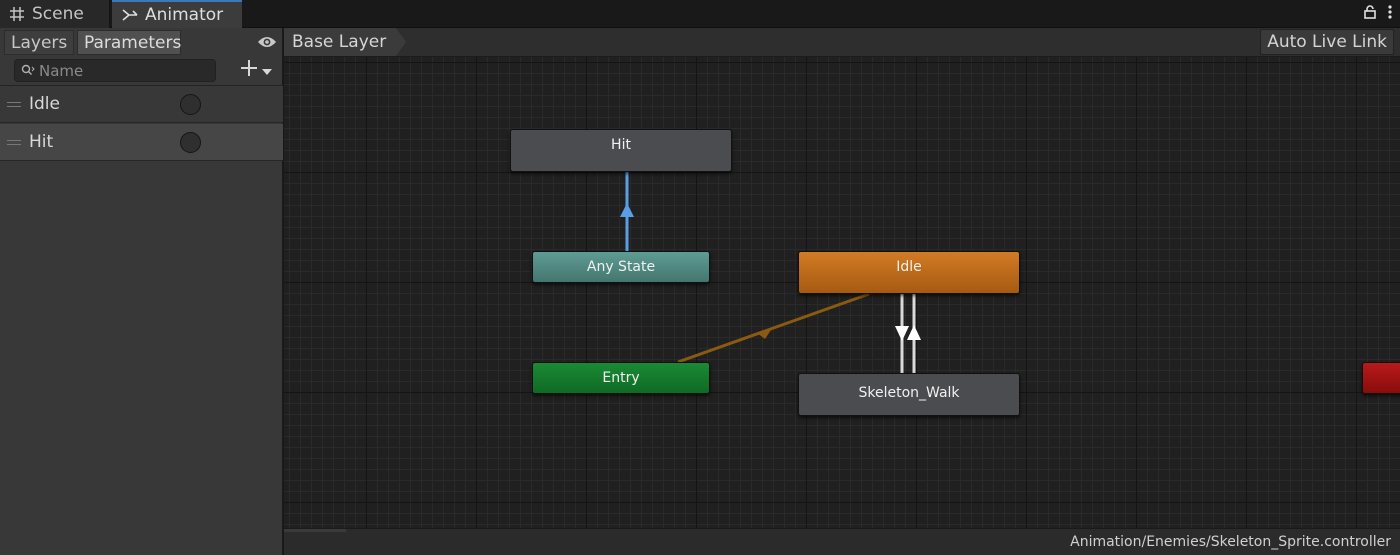  I want to click on state-idle: Idle, so click(909, 272).